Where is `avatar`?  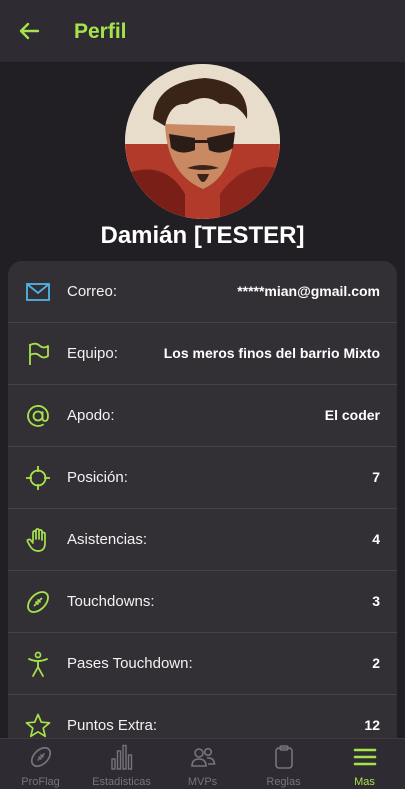 avatar is located at coordinates (202, 141).